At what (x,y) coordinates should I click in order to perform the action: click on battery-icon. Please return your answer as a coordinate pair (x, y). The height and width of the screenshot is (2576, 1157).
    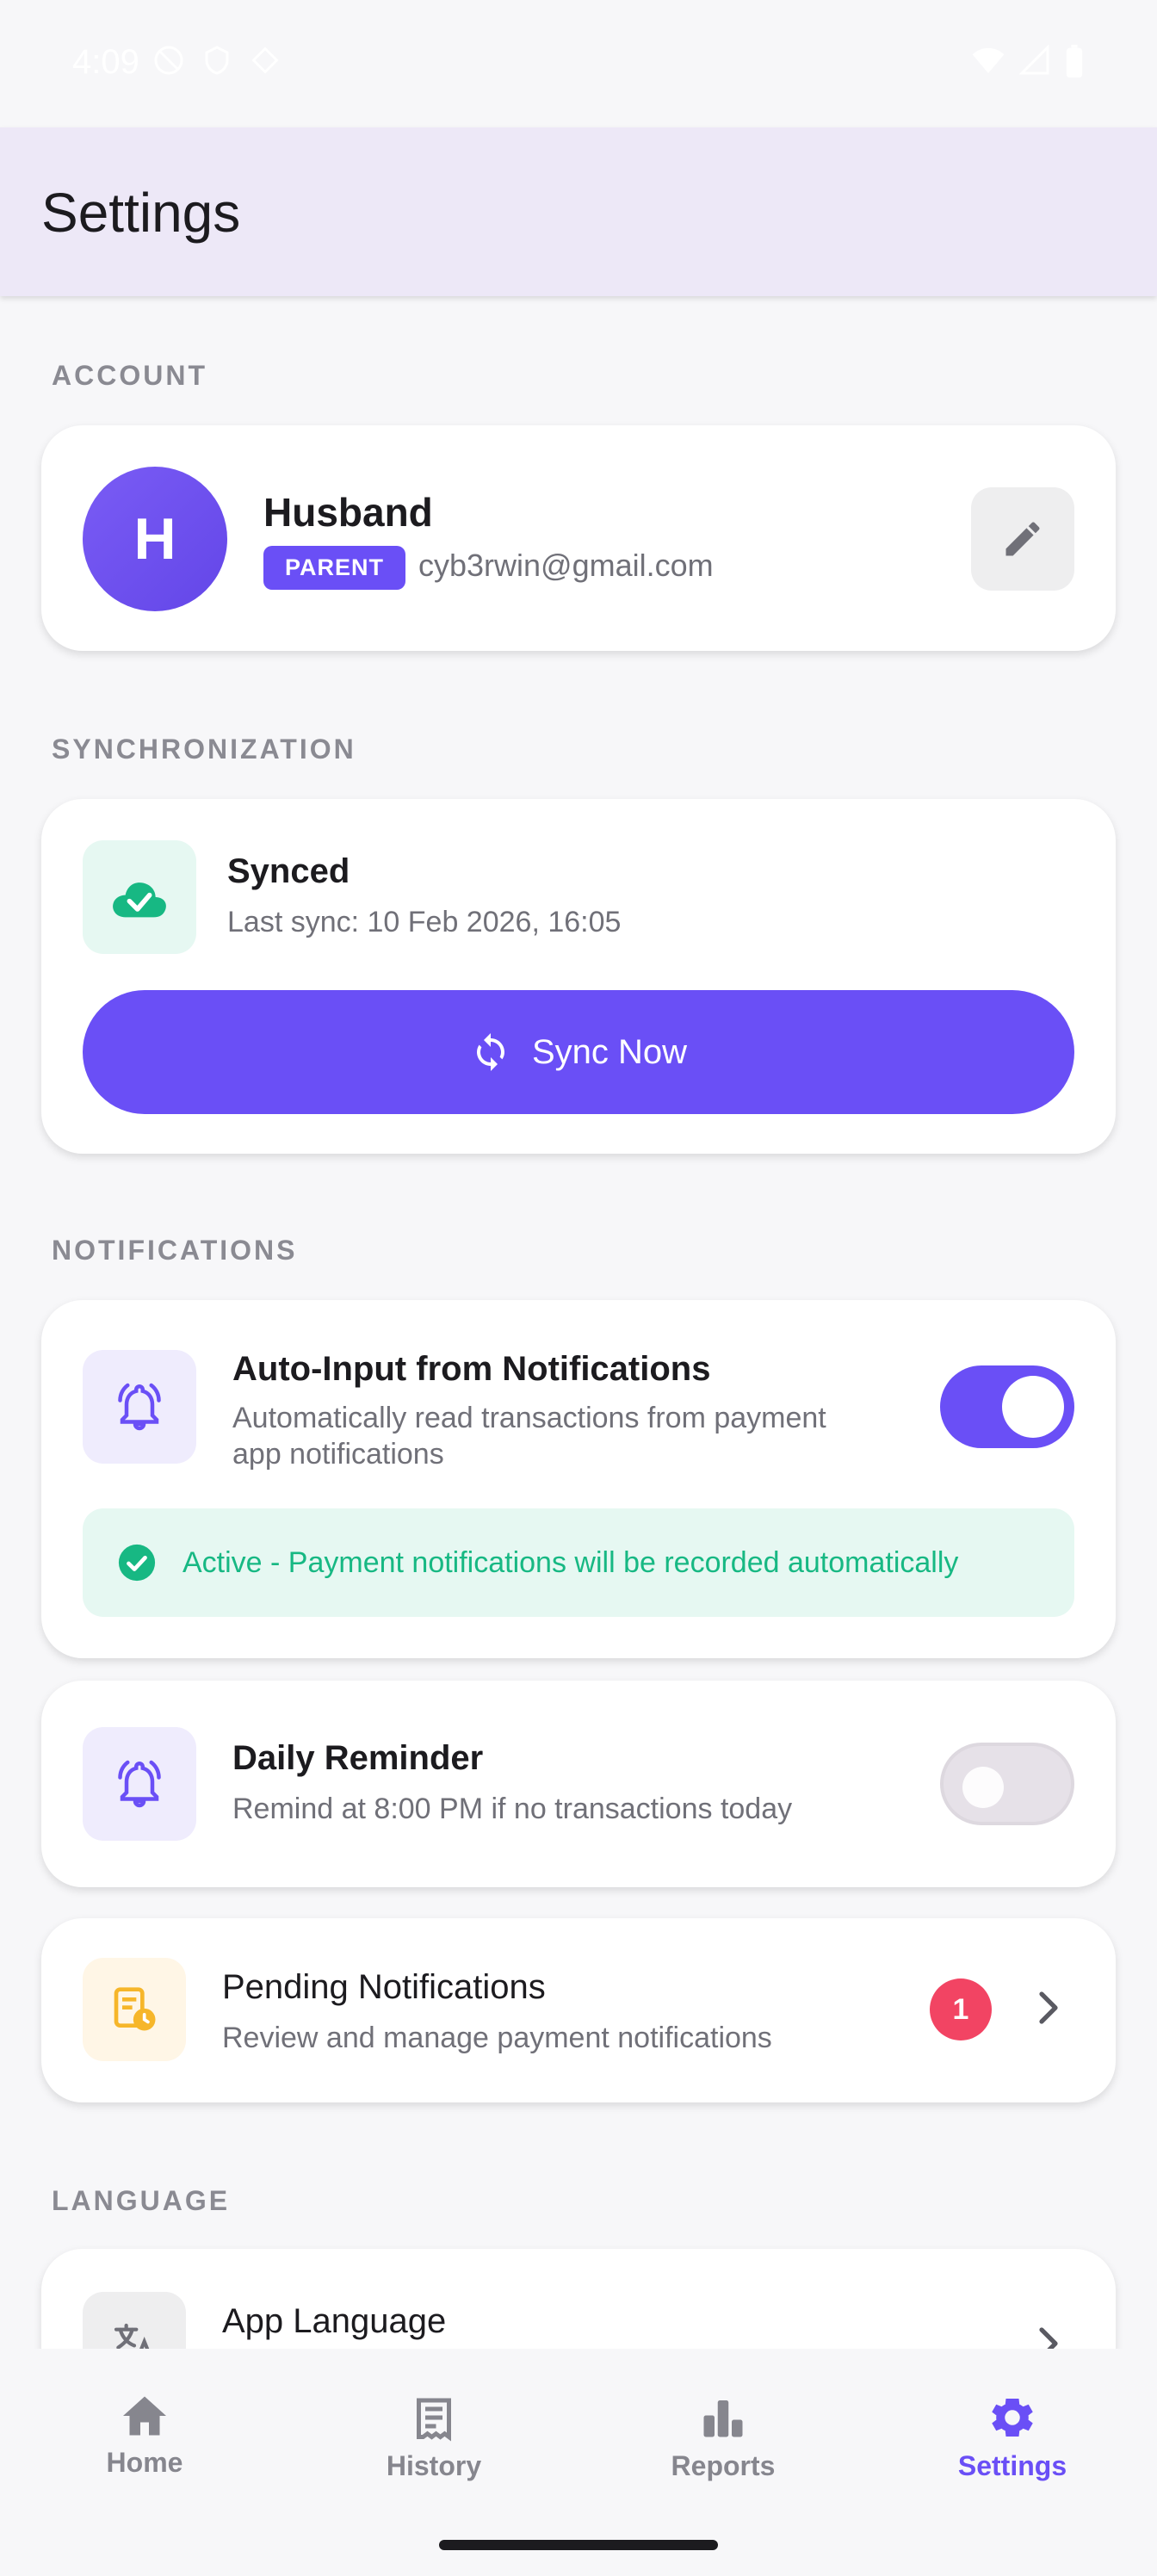
    Looking at the image, I should click on (1075, 62).